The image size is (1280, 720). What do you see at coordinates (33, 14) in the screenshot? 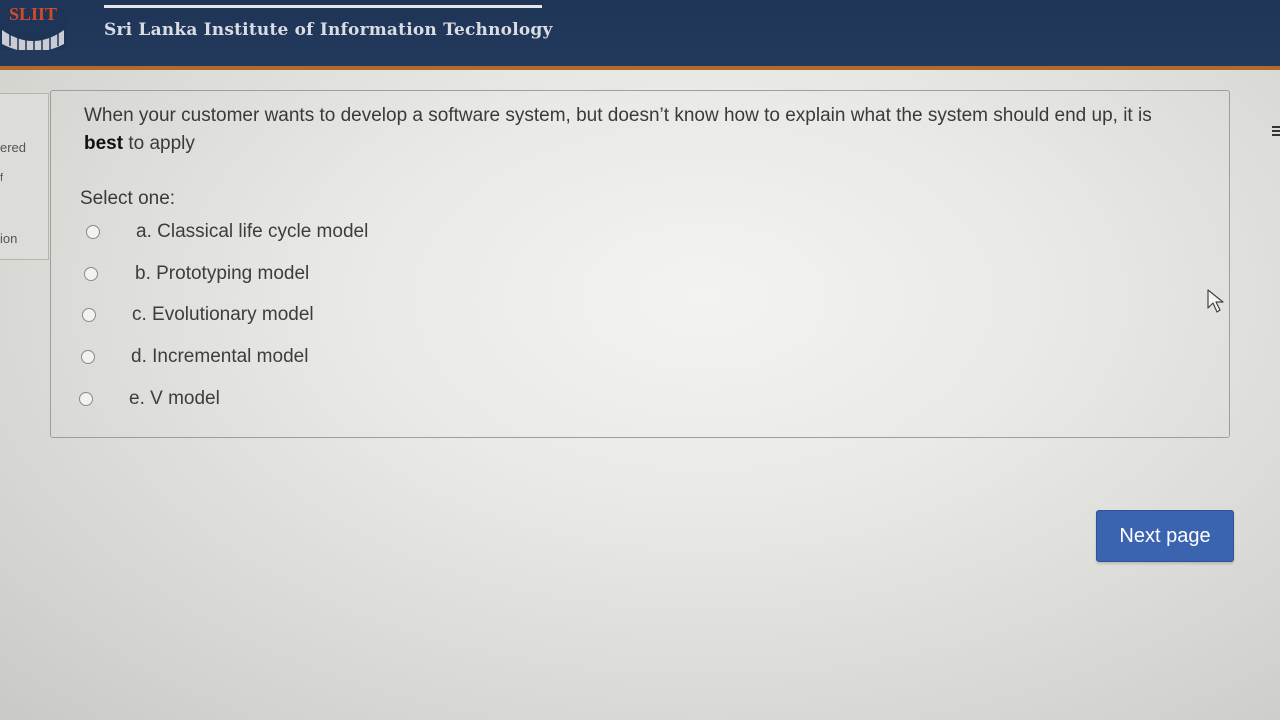
I see `logo-text: SLIIT` at bounding box center [33, 14].